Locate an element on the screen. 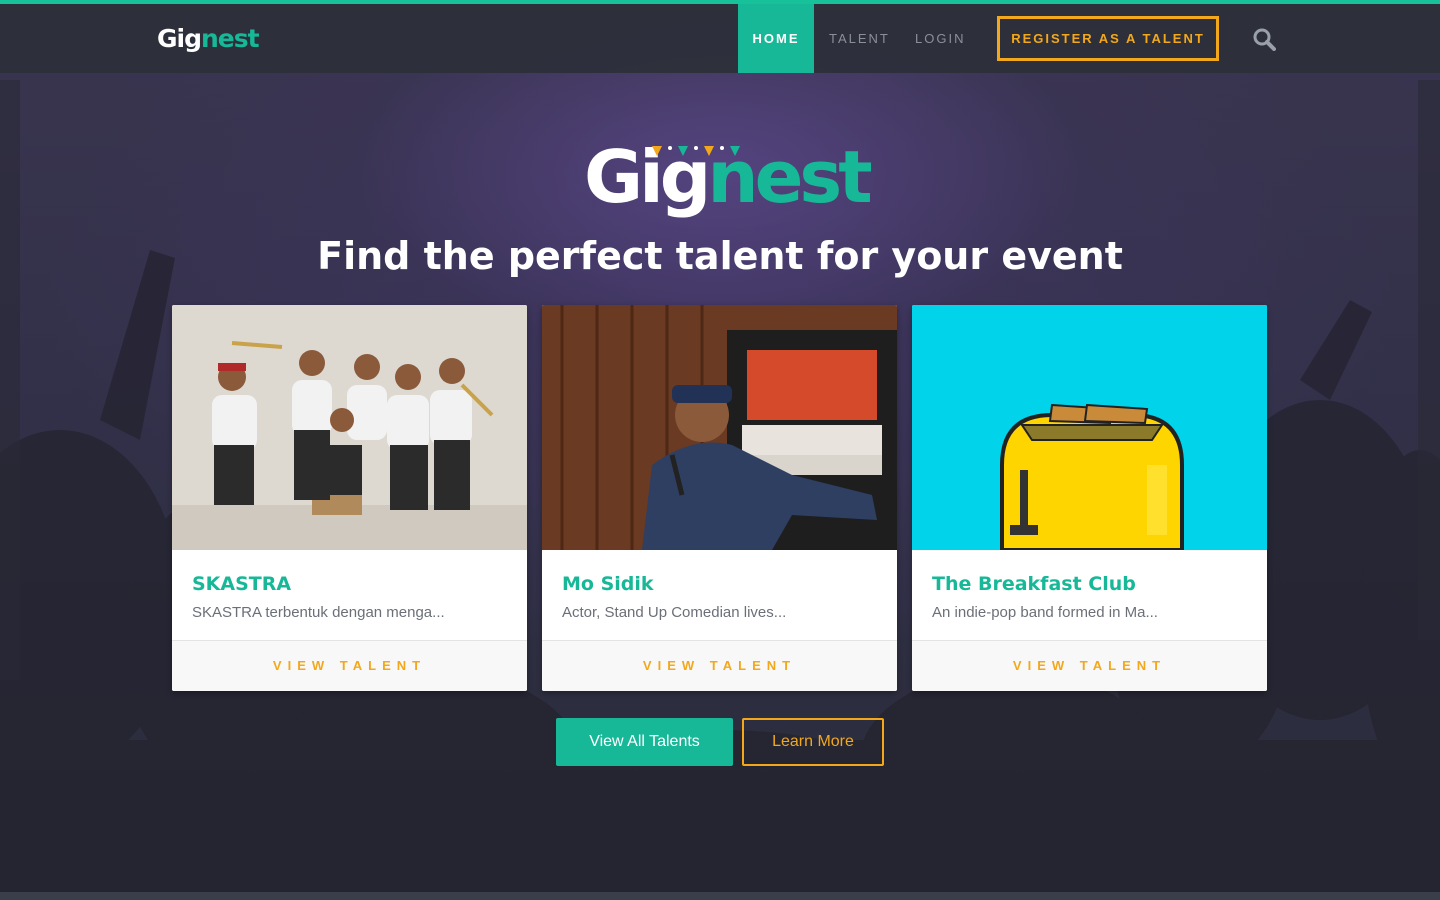 The height and width of the screenshot is (900, 1440). search-icon is located at coordinates (1264, 39).